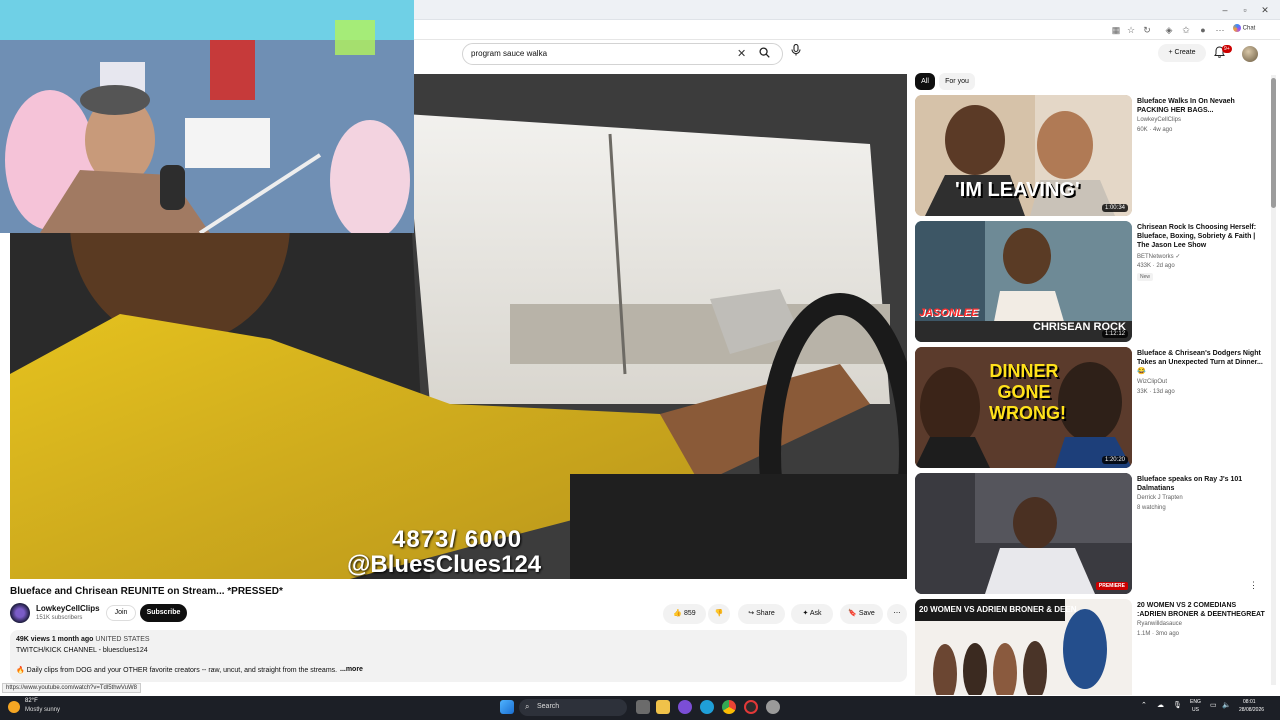 This screenshot has width=1280, height=720. I want to click on duration-badge: 1:00:34, so click(1114, 208).